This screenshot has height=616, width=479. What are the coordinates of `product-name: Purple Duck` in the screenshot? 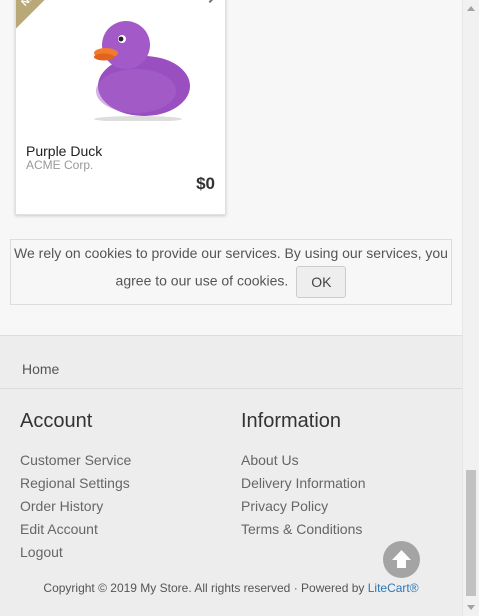 It's located at (64, 151).